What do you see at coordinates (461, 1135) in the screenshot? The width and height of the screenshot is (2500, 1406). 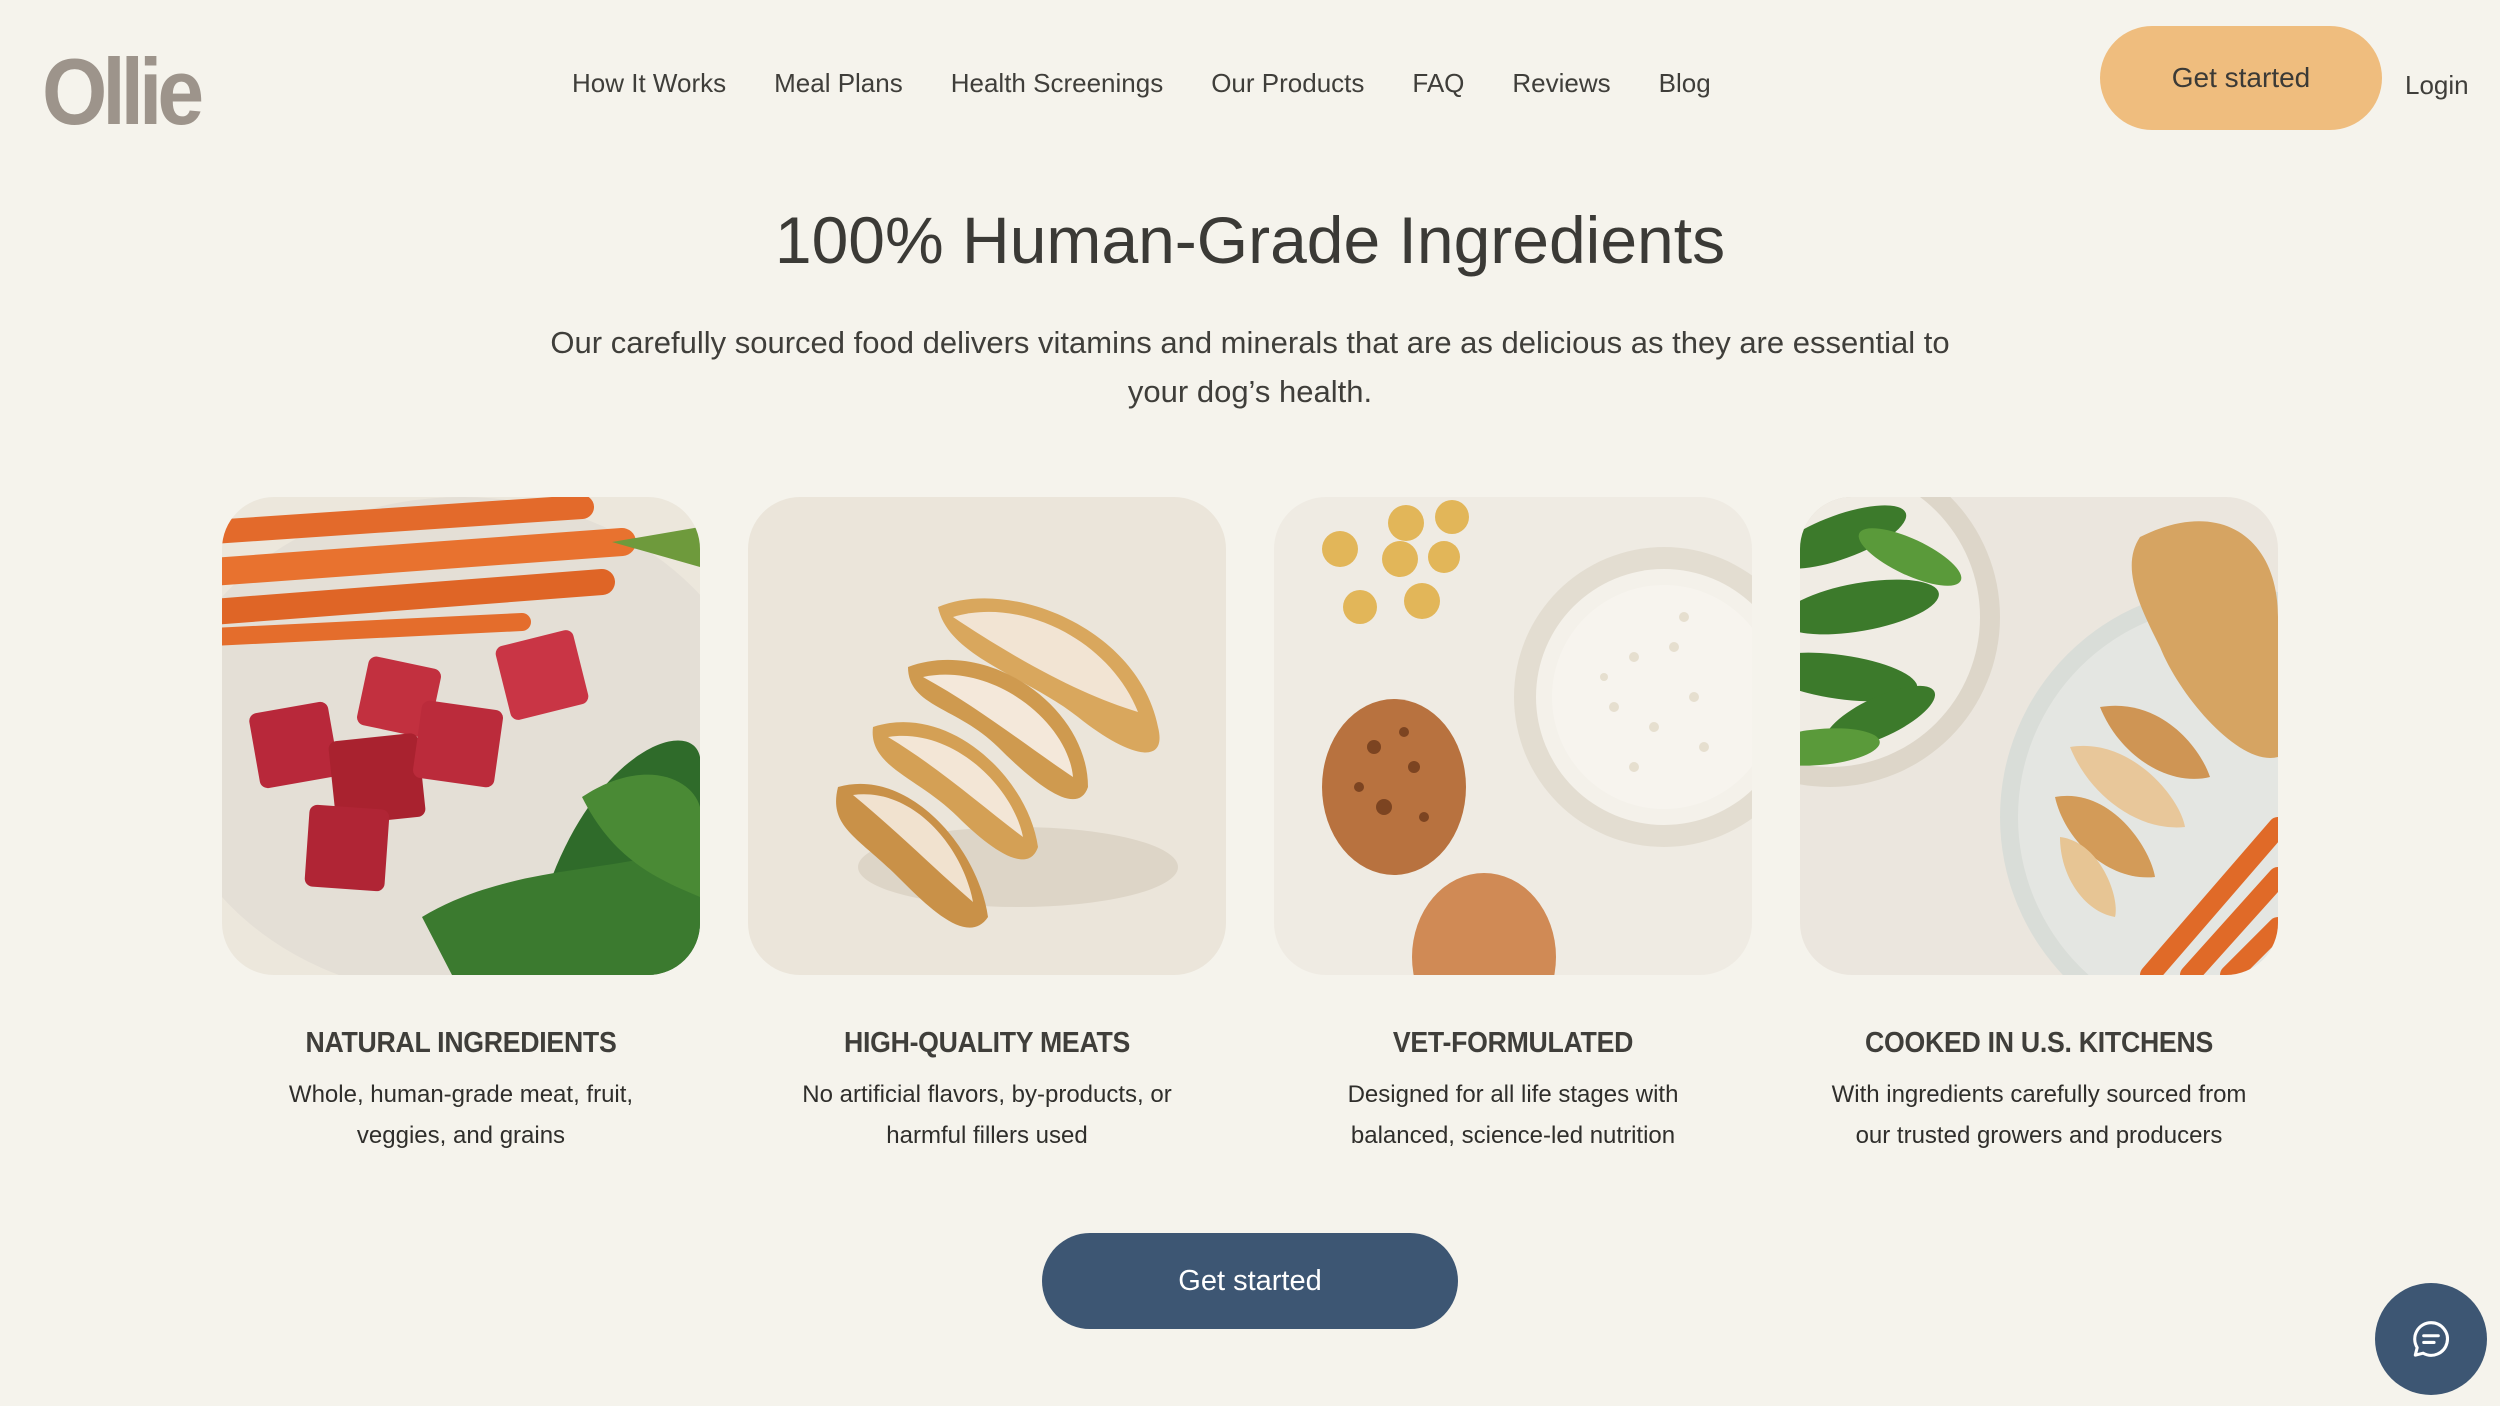 I see `card-description-line-2: veggies, and grains` at bounding box center [461, 1135].